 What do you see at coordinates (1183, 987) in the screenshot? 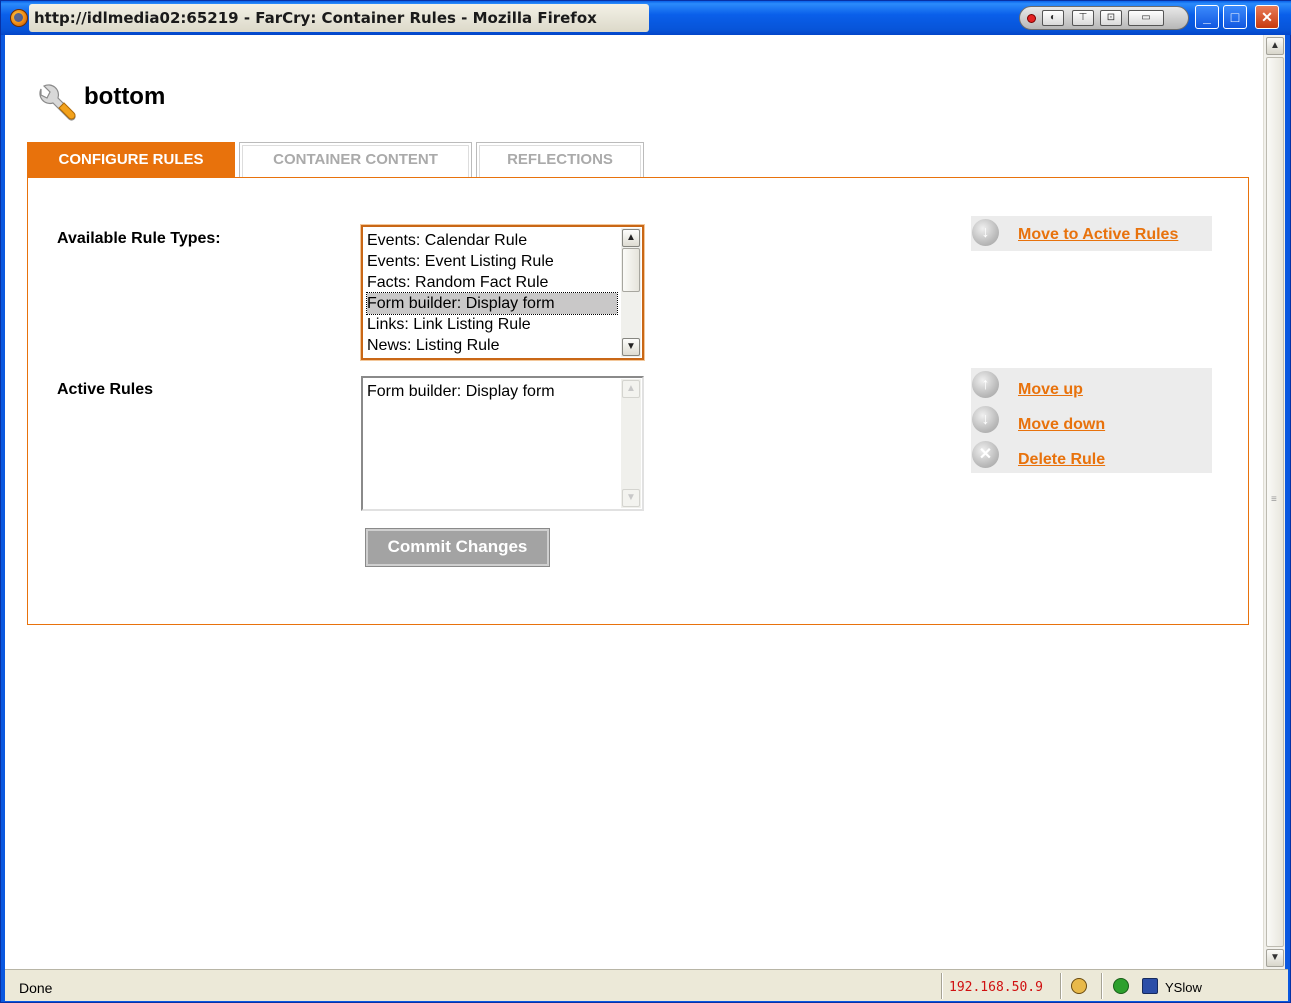
I see `yslow-label: YSlow` at bounding box center [1183, 987].